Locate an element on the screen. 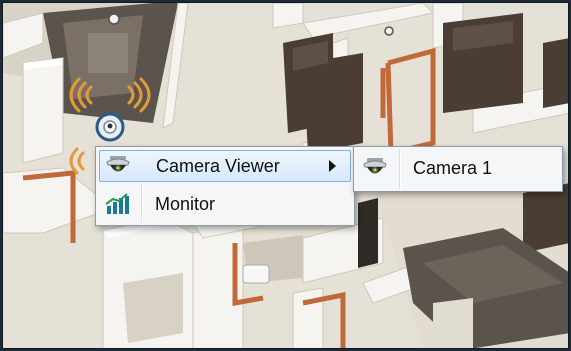  wall-camera-marker is located at coordinates (110, 127).